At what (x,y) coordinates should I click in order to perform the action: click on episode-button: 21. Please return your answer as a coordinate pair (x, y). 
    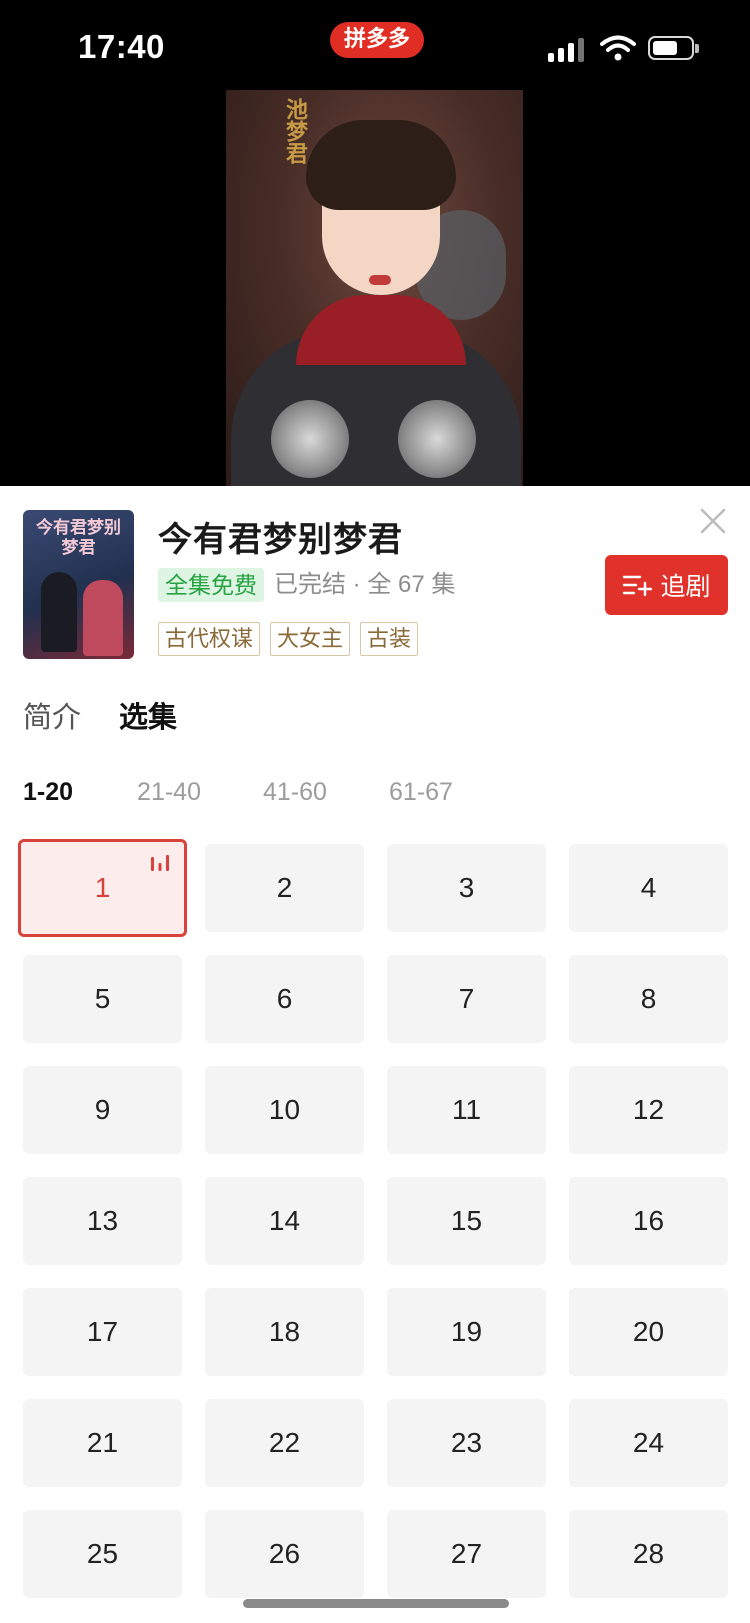
    Looking at the image, I should click on (102, 1443).